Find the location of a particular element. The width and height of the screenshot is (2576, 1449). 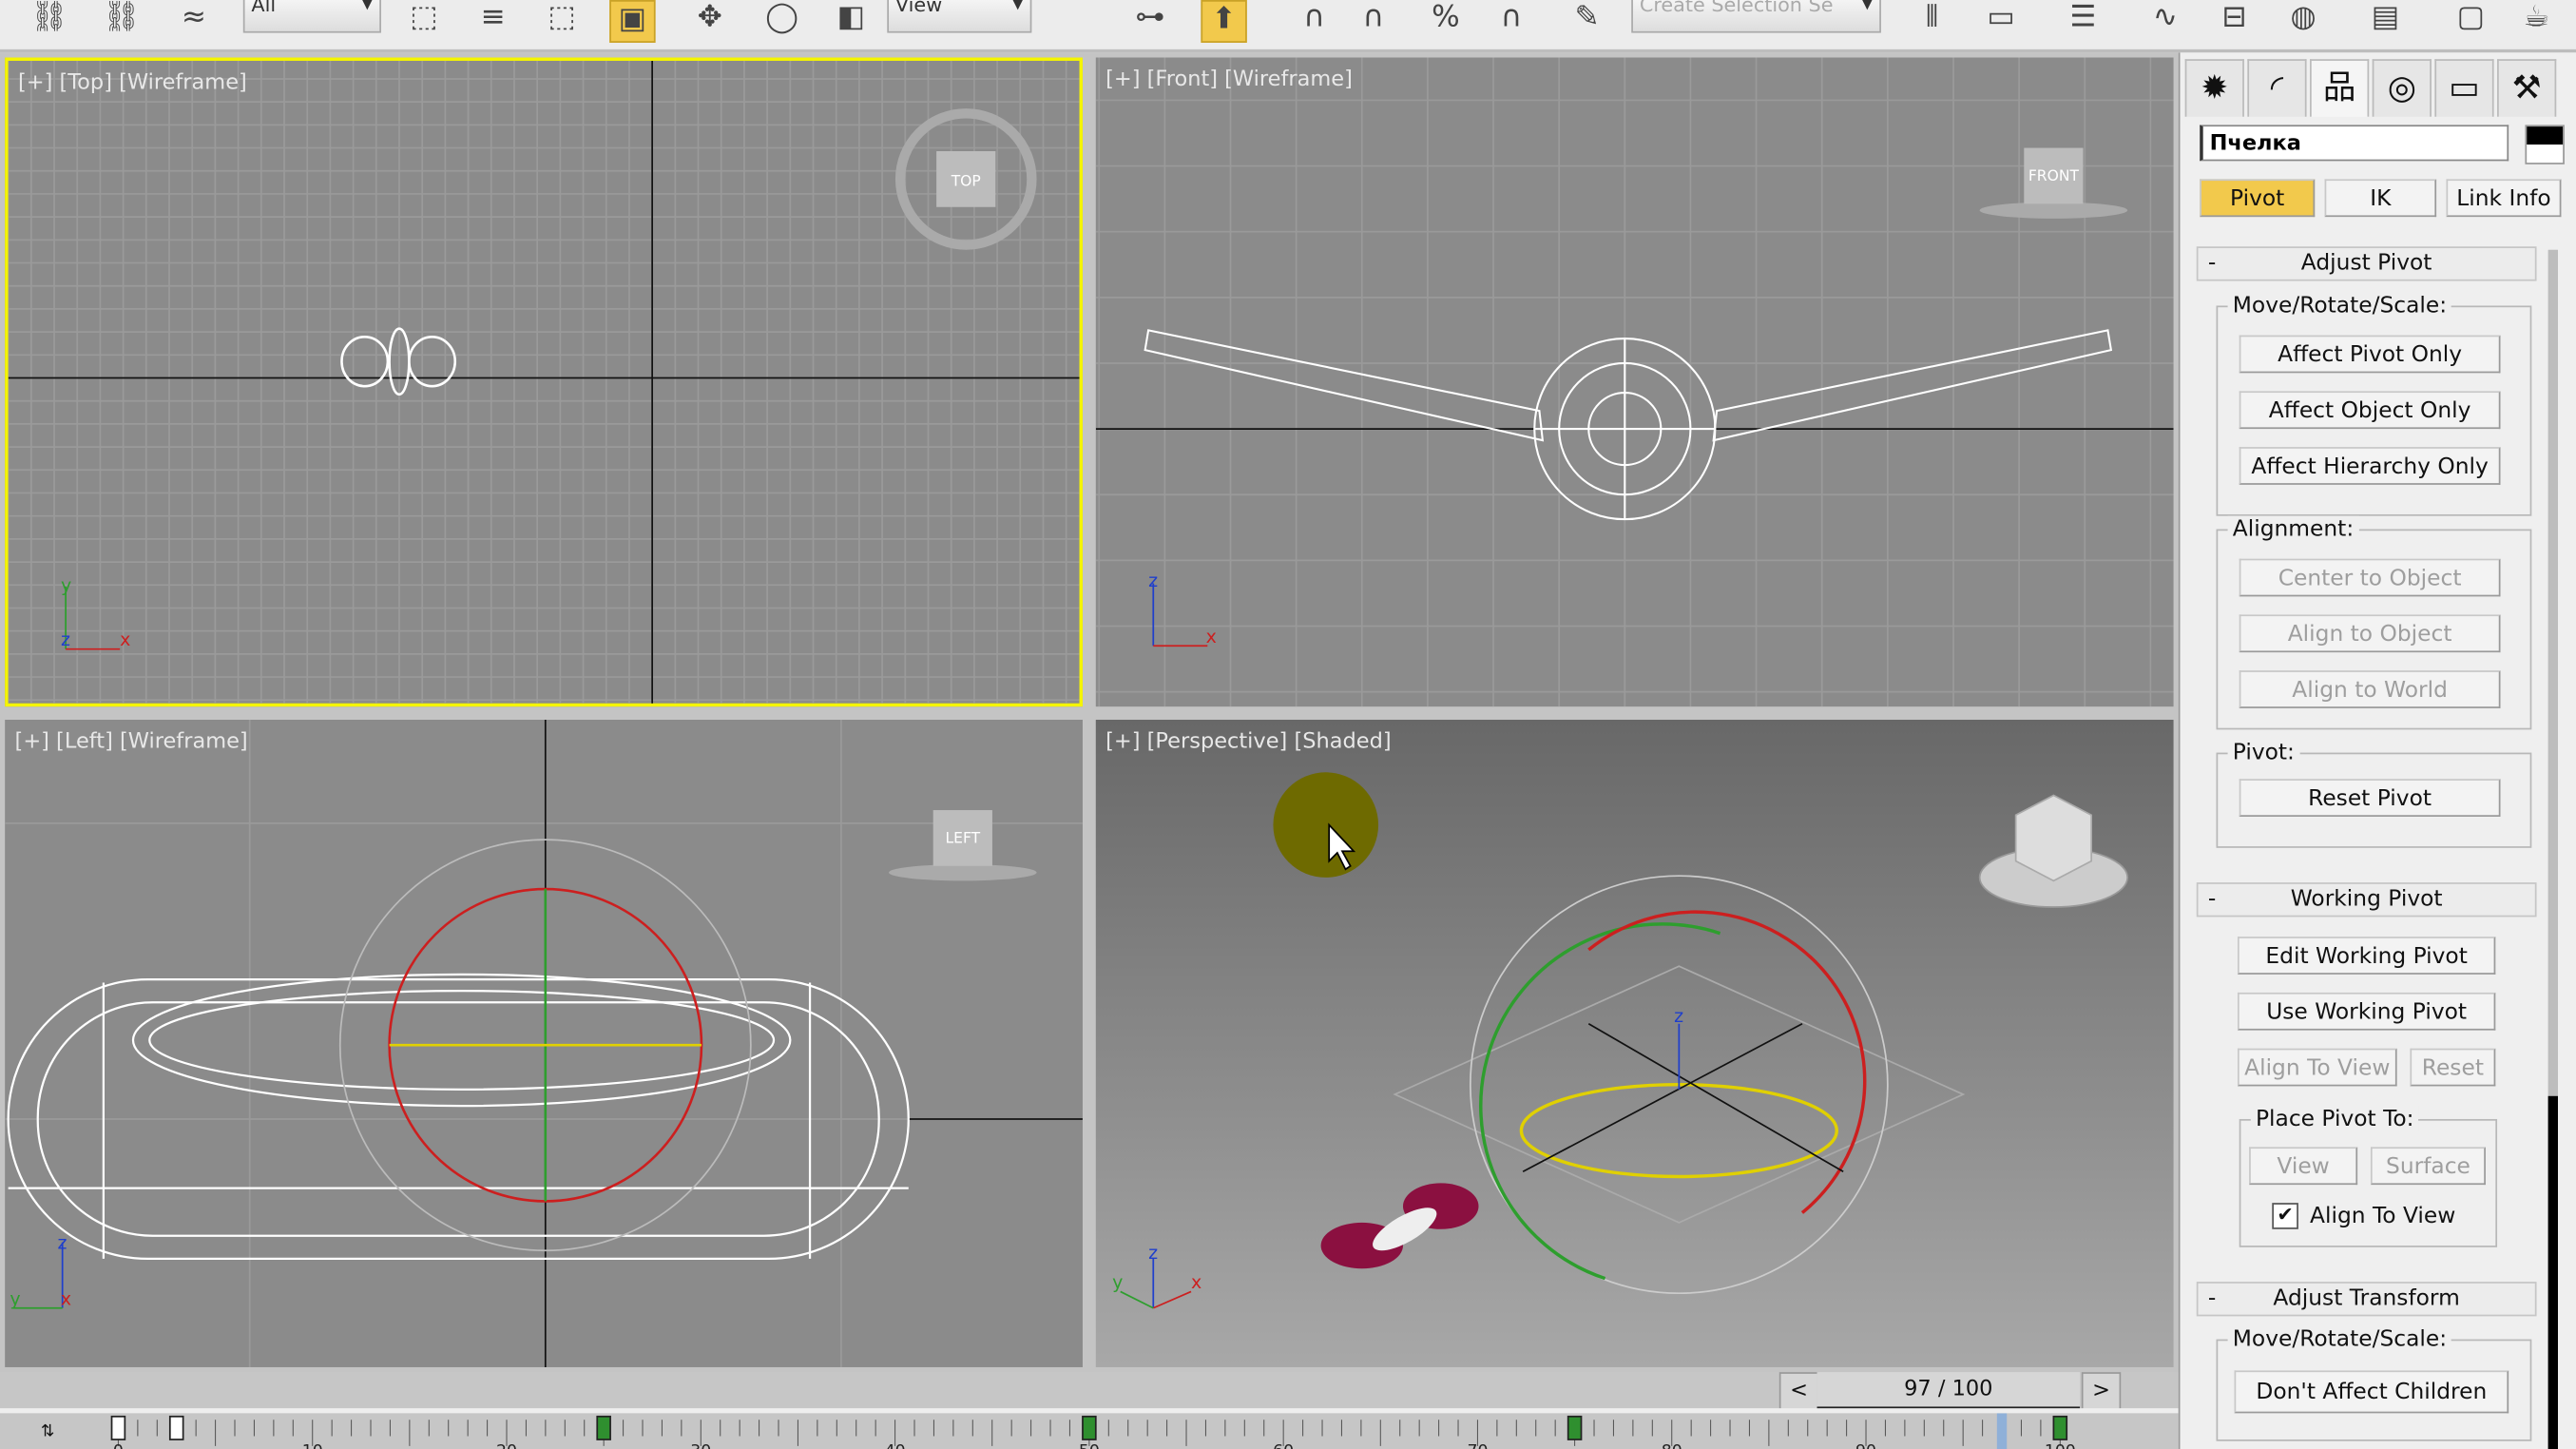

panel-scrollbar-thumb is located at coordinates (2552, 1272).